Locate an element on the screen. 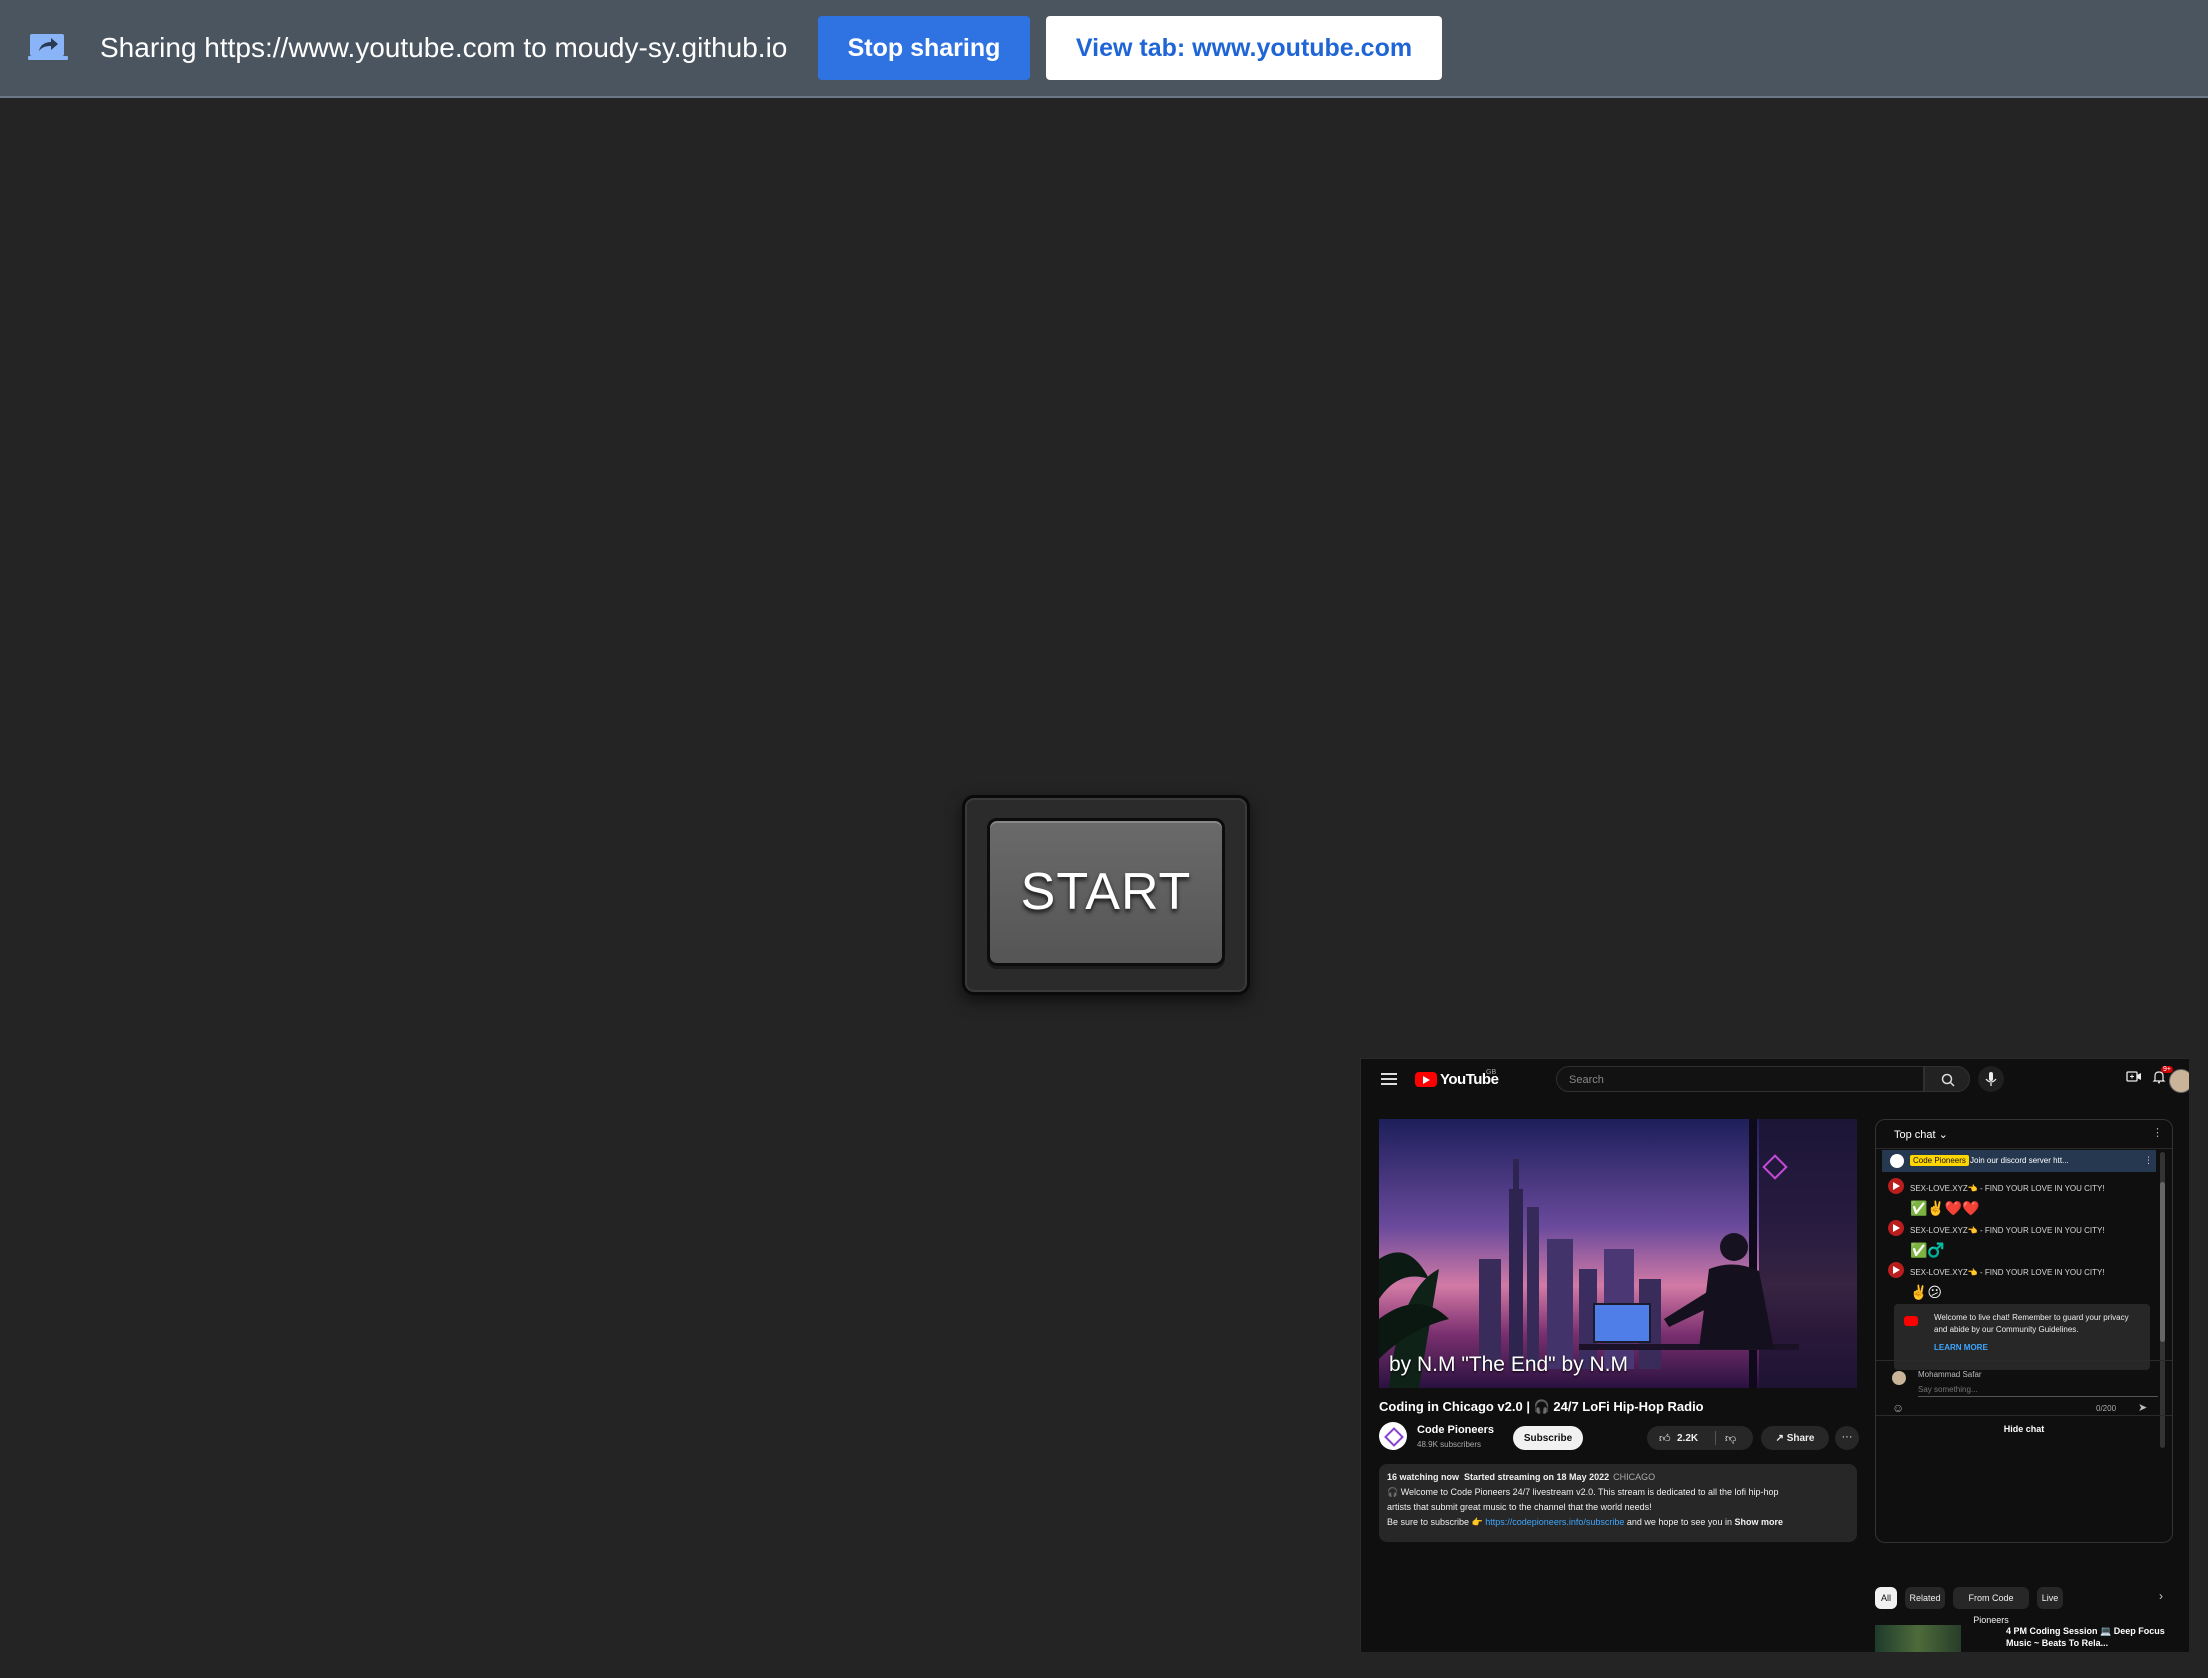 This screenshot has width=2208, height=1678. top-chat-dropdown: Top chat ⌄ is located at coordinates (1921, 1134).